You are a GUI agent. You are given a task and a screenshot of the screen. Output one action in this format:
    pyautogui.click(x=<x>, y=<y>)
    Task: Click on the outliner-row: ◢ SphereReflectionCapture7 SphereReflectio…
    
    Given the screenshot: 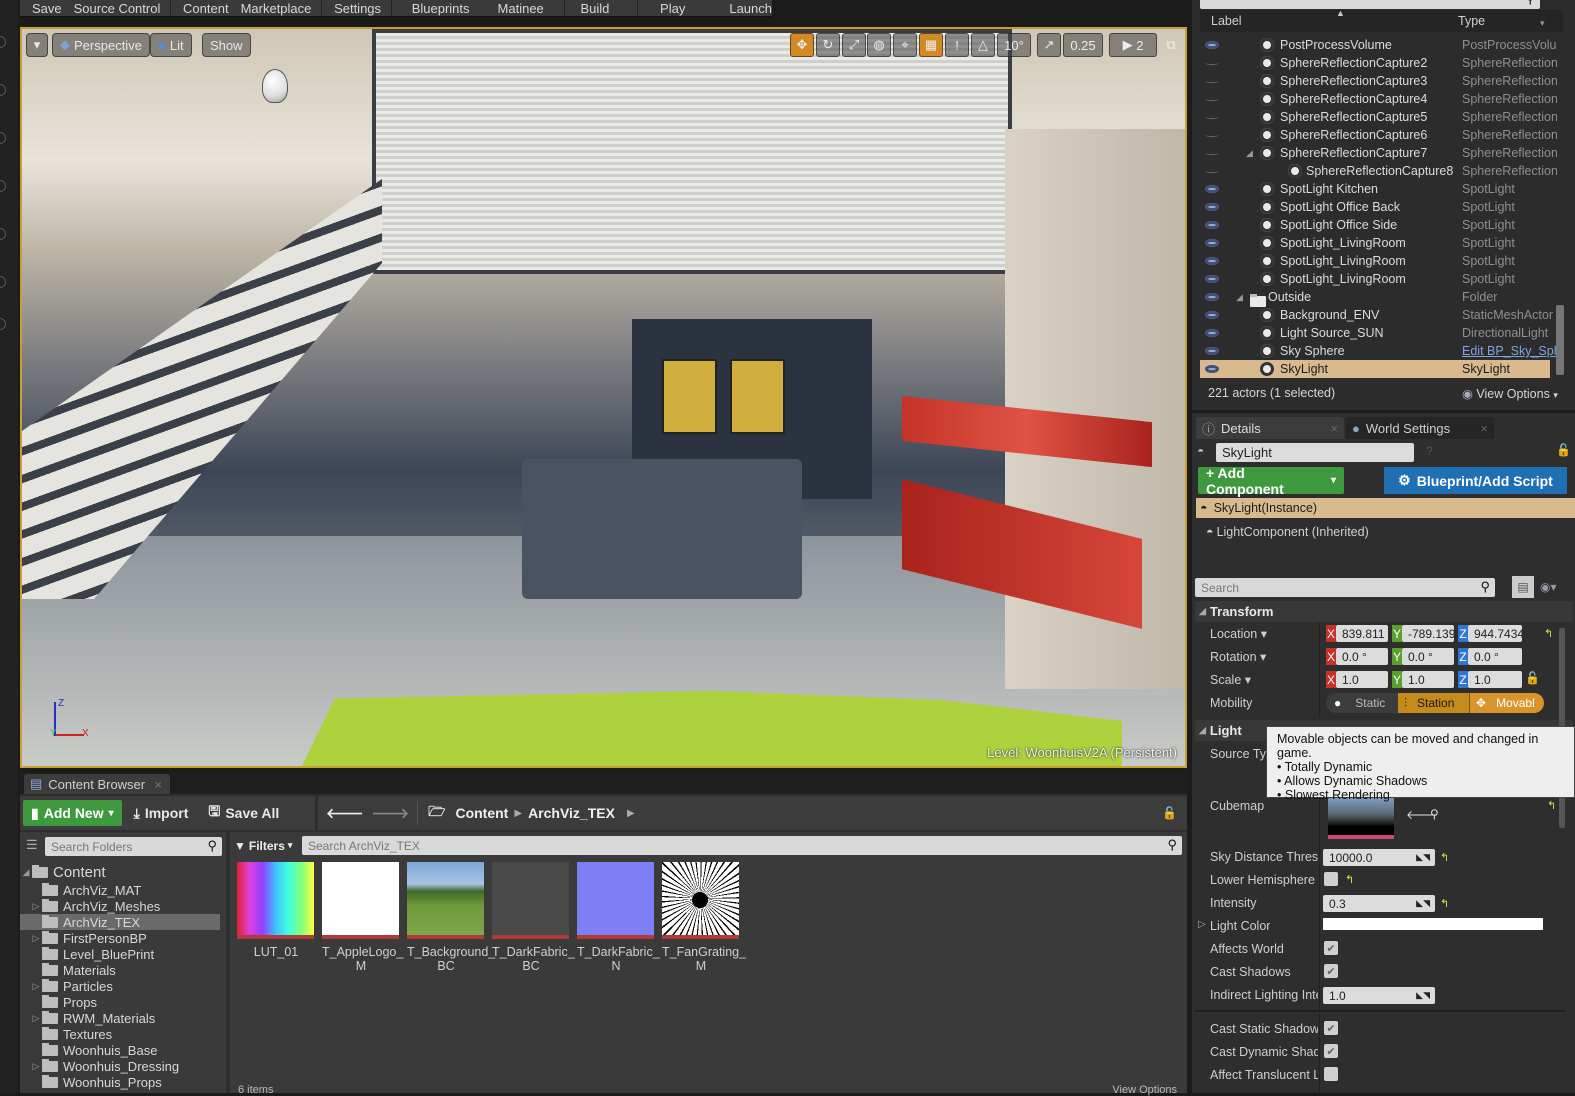 What is the action you would take?
    pyautogui.click(x=1378, y=153)
    